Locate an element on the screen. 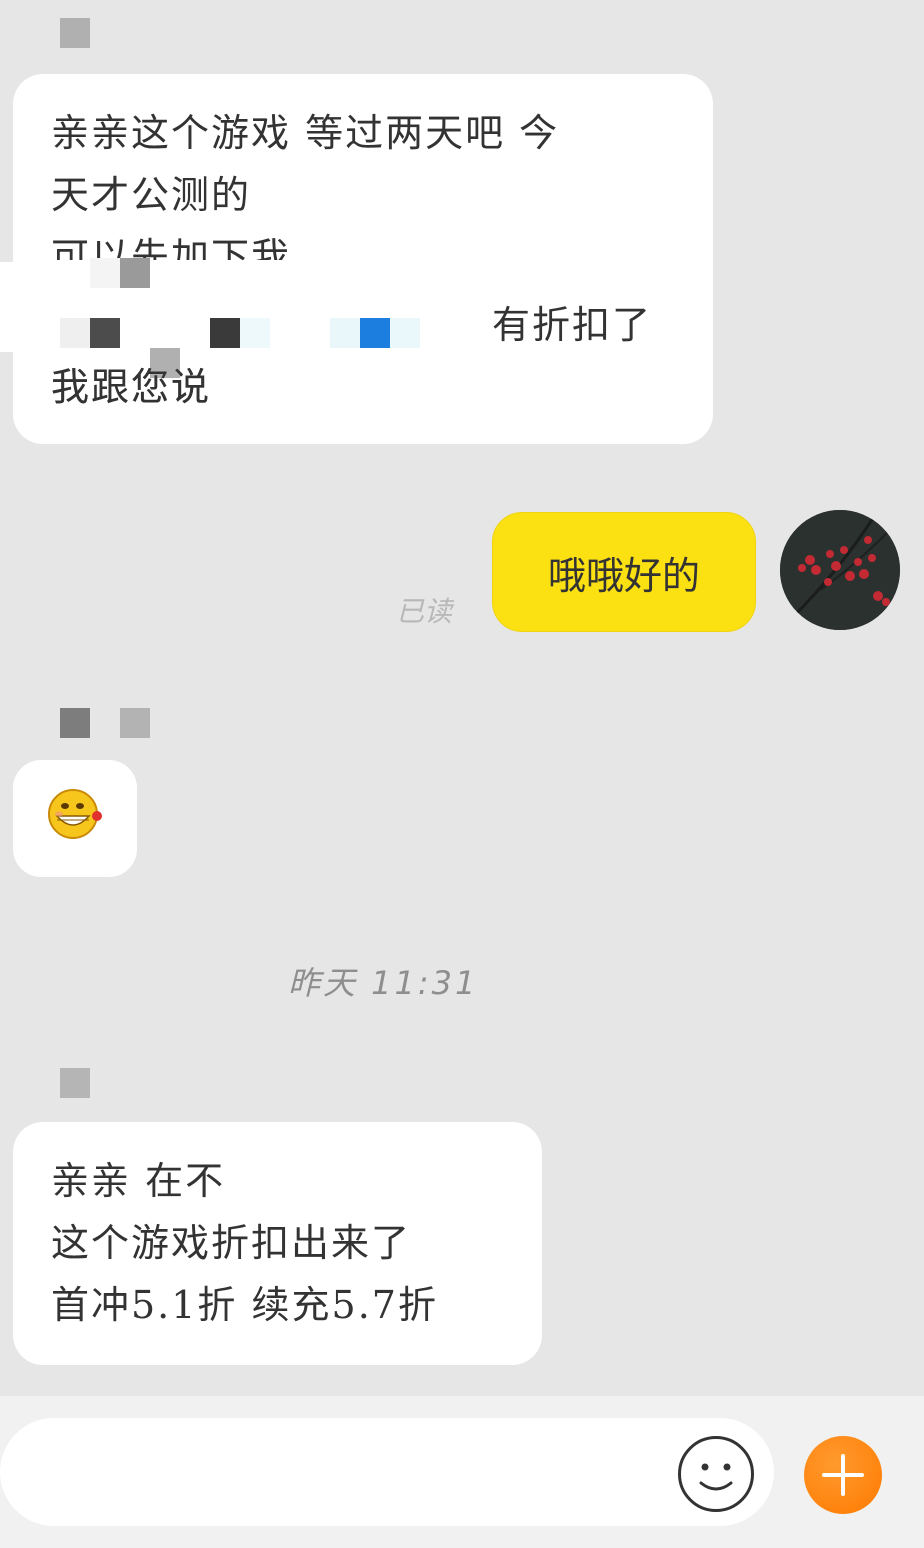 The image size is (924, 1548). message-line: 有折扣了 is located at coordinates (572, 325).